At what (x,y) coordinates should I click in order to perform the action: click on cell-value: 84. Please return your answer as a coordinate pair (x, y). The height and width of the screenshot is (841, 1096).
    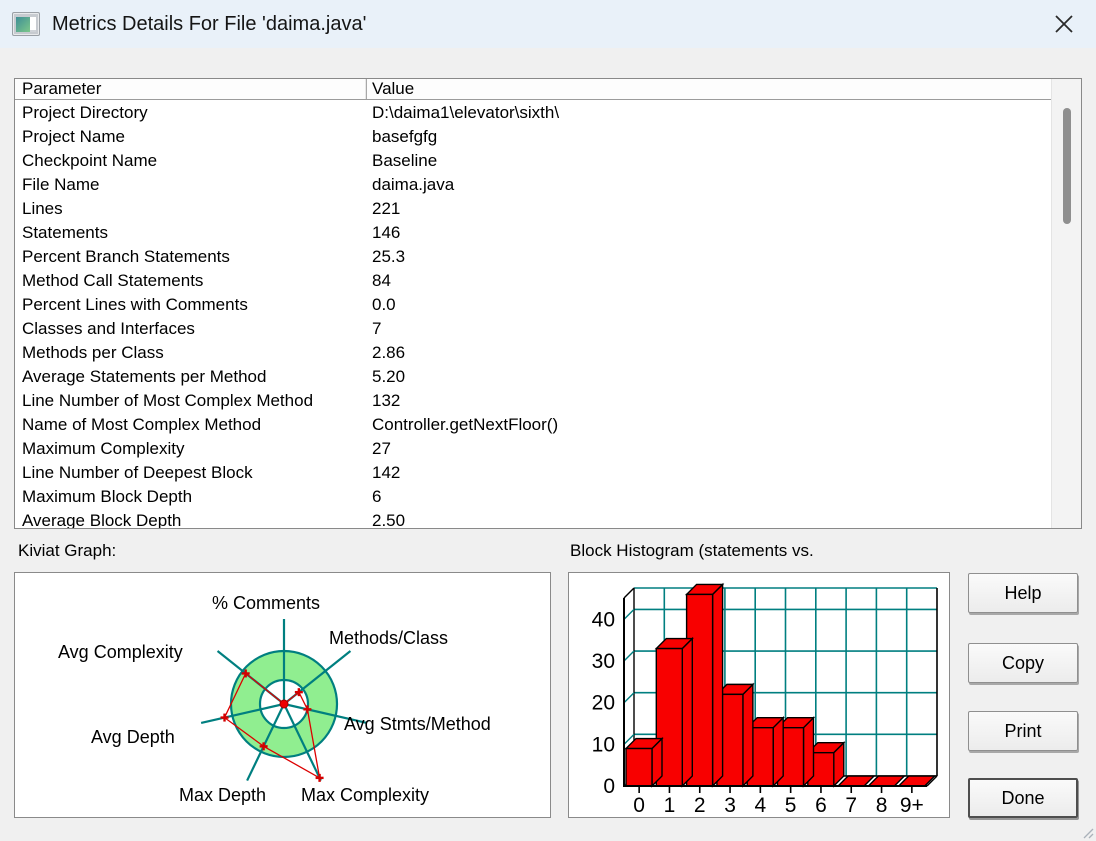
    Looking at the image, I should click on (381, 280).